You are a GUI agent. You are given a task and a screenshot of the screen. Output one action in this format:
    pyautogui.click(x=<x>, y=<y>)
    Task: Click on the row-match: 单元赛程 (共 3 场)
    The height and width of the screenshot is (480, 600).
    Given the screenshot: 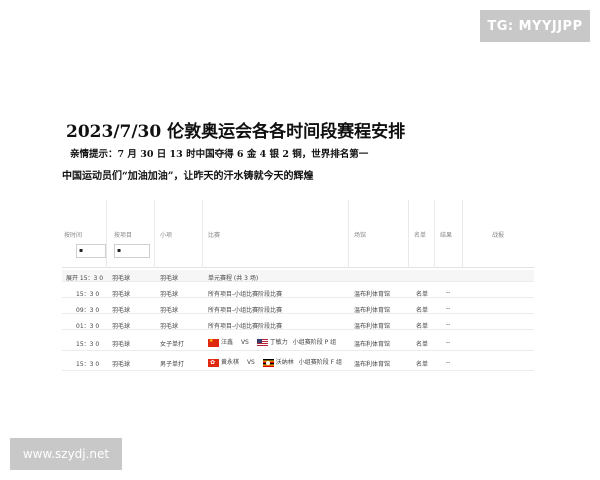 What is the action you would take?
    pyautogui.click(x=233, y=278)
    